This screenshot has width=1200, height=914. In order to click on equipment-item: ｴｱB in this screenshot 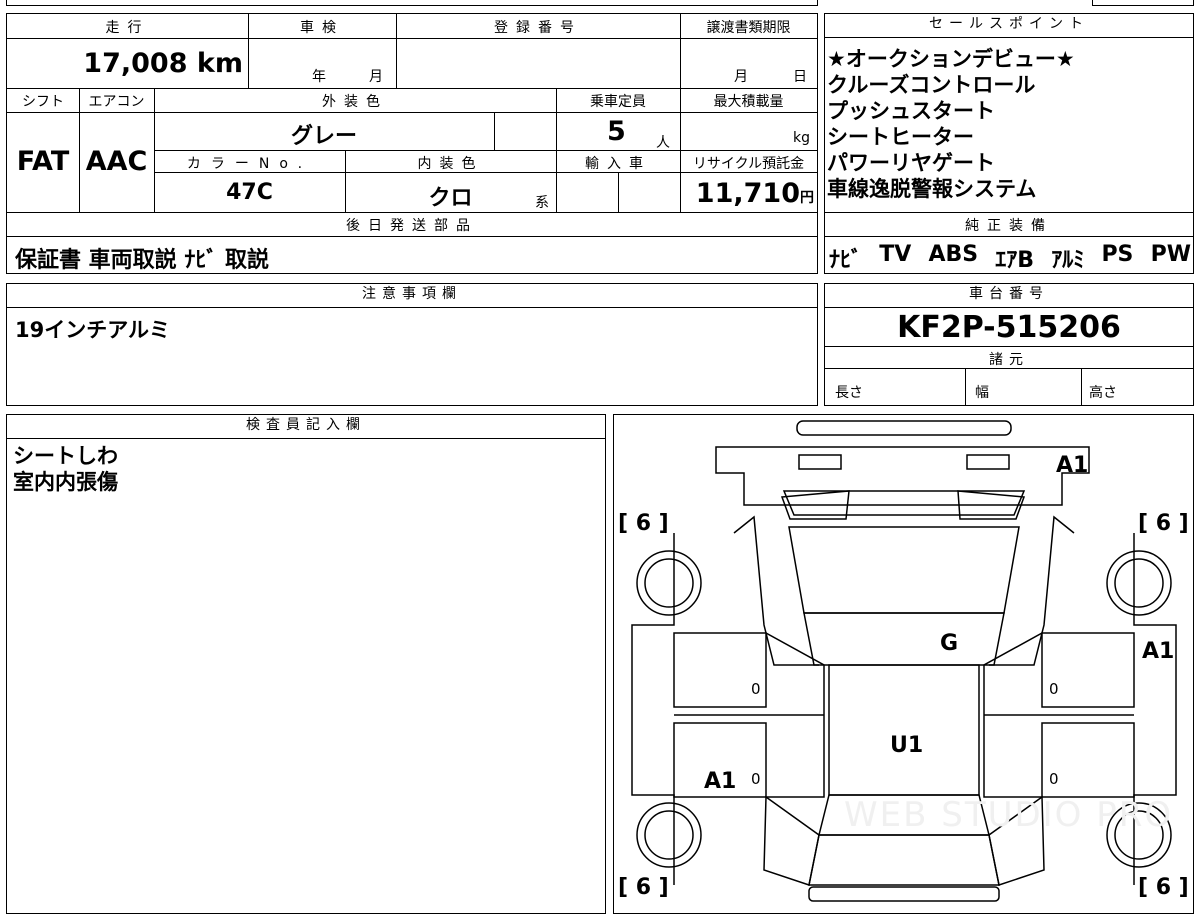, I will do `click(1015, 260)`.